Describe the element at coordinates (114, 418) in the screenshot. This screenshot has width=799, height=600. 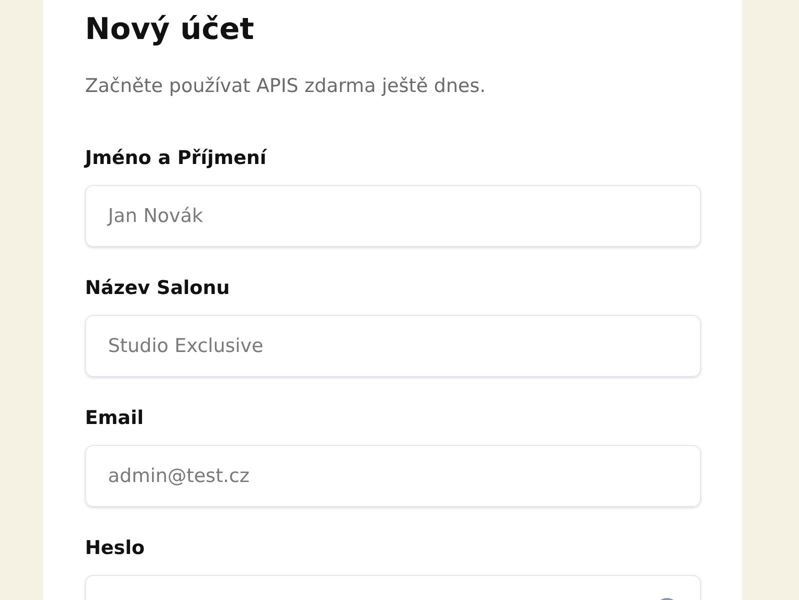
I see `field-label: Email` at that location.